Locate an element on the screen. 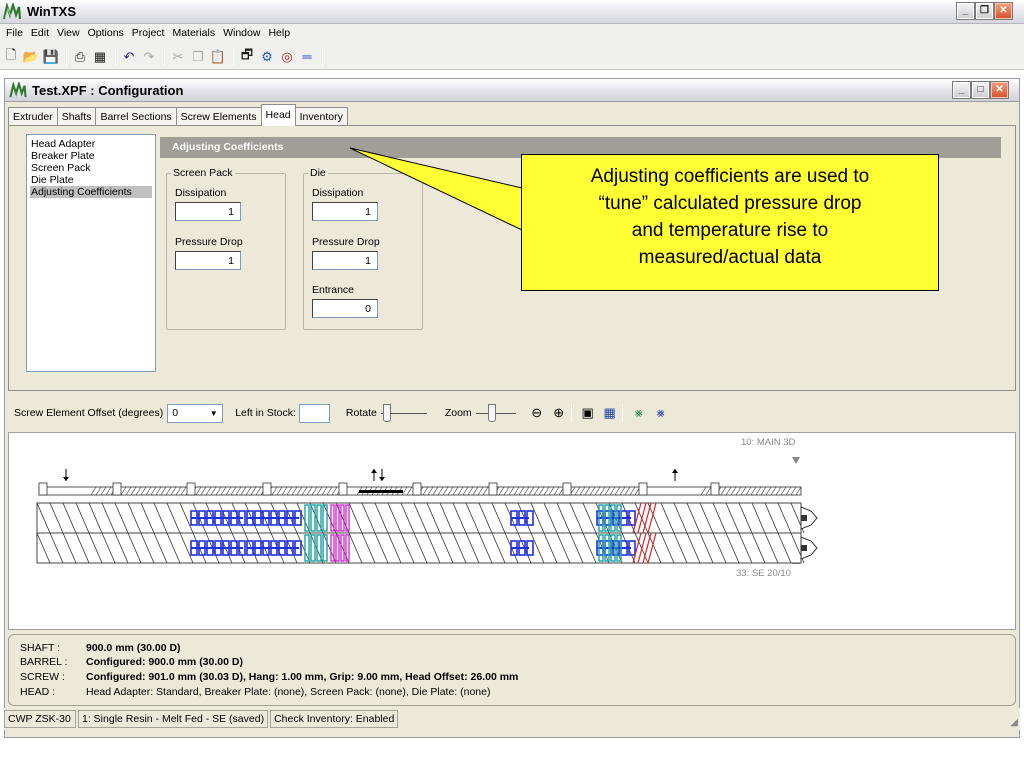 Image resolution: width=1024 pixels, height=768 pixels. menu-edit: Edit is located at coordinates (42, 34).